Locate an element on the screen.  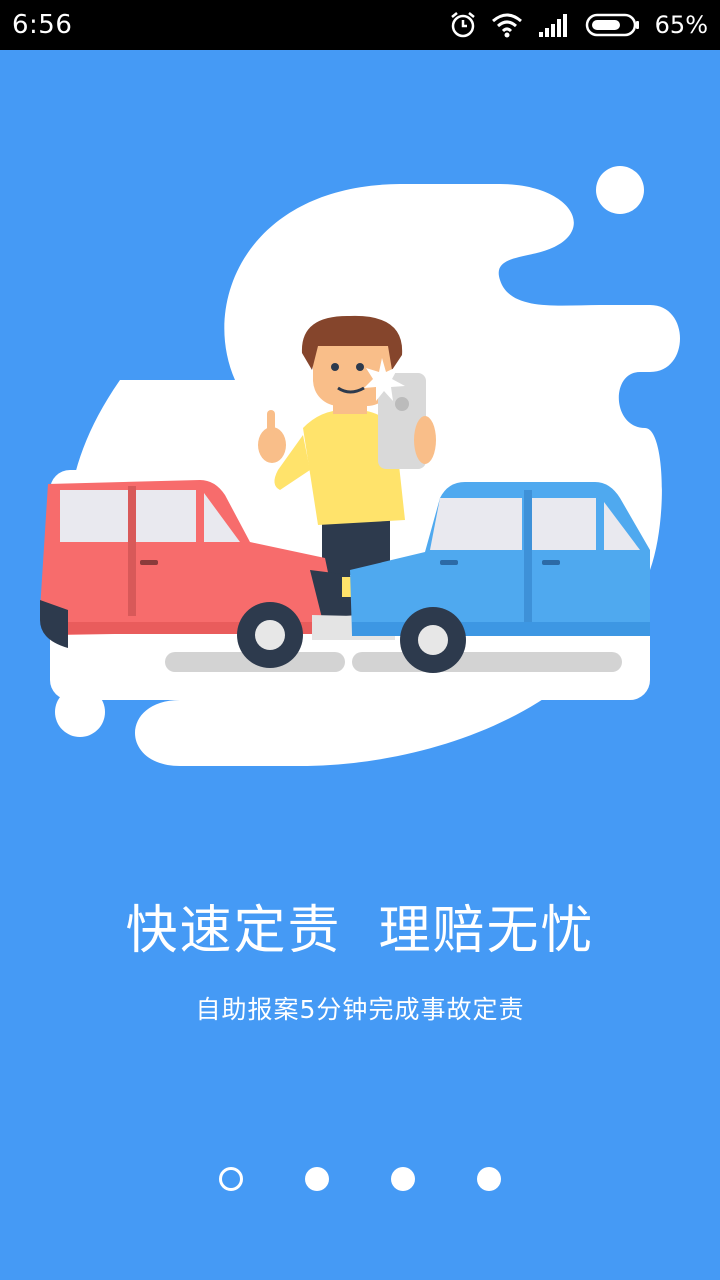
onboarding-headline: 快速定责 理赔无忧 is located at coordinates (360, 931).